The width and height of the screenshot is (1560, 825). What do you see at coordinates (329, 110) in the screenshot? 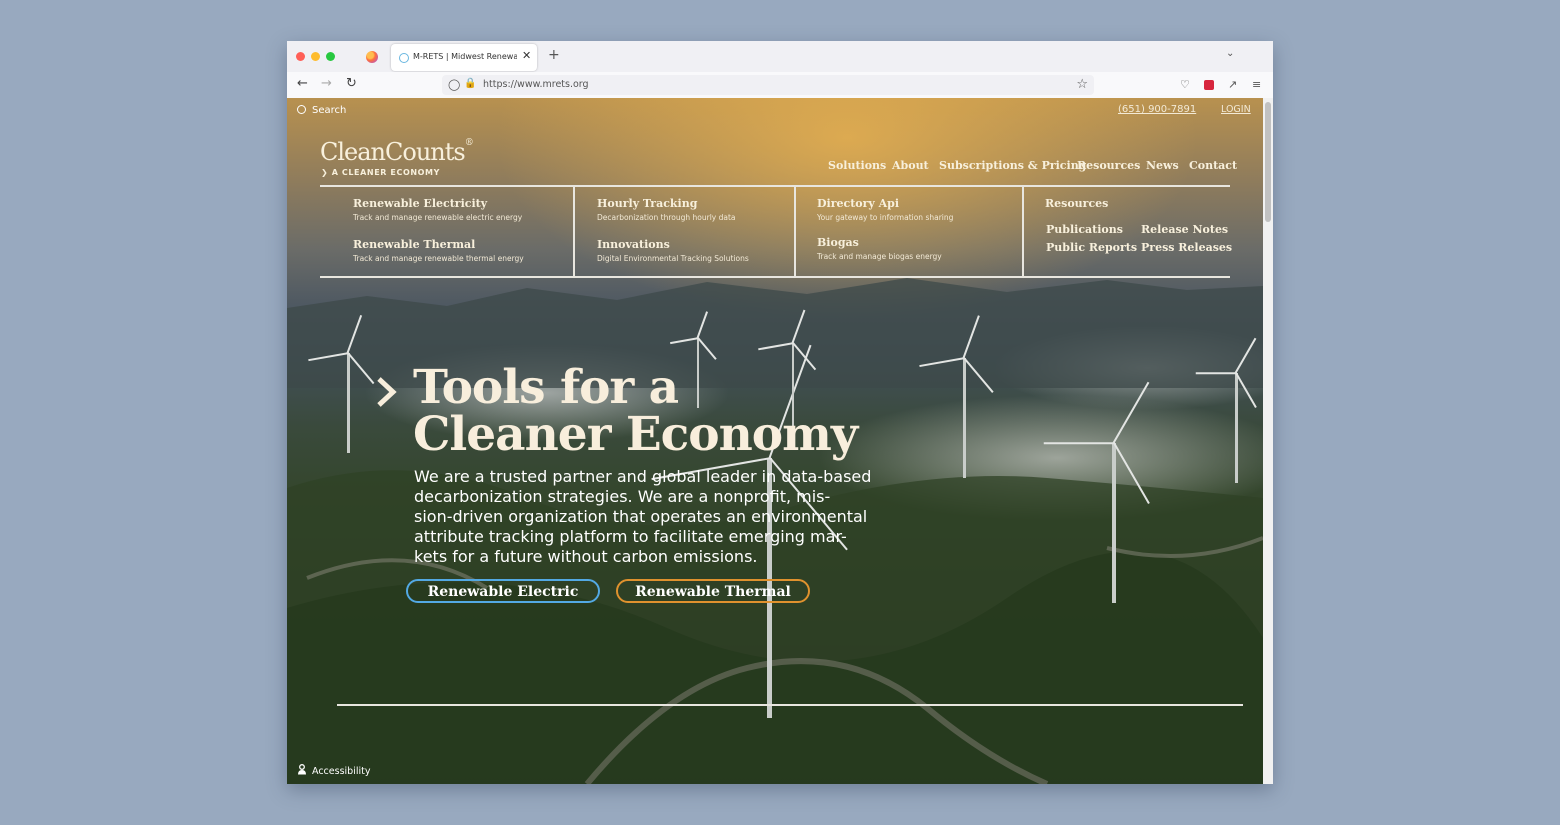
I see `search-label: Search` at bounding box center [329, 110].